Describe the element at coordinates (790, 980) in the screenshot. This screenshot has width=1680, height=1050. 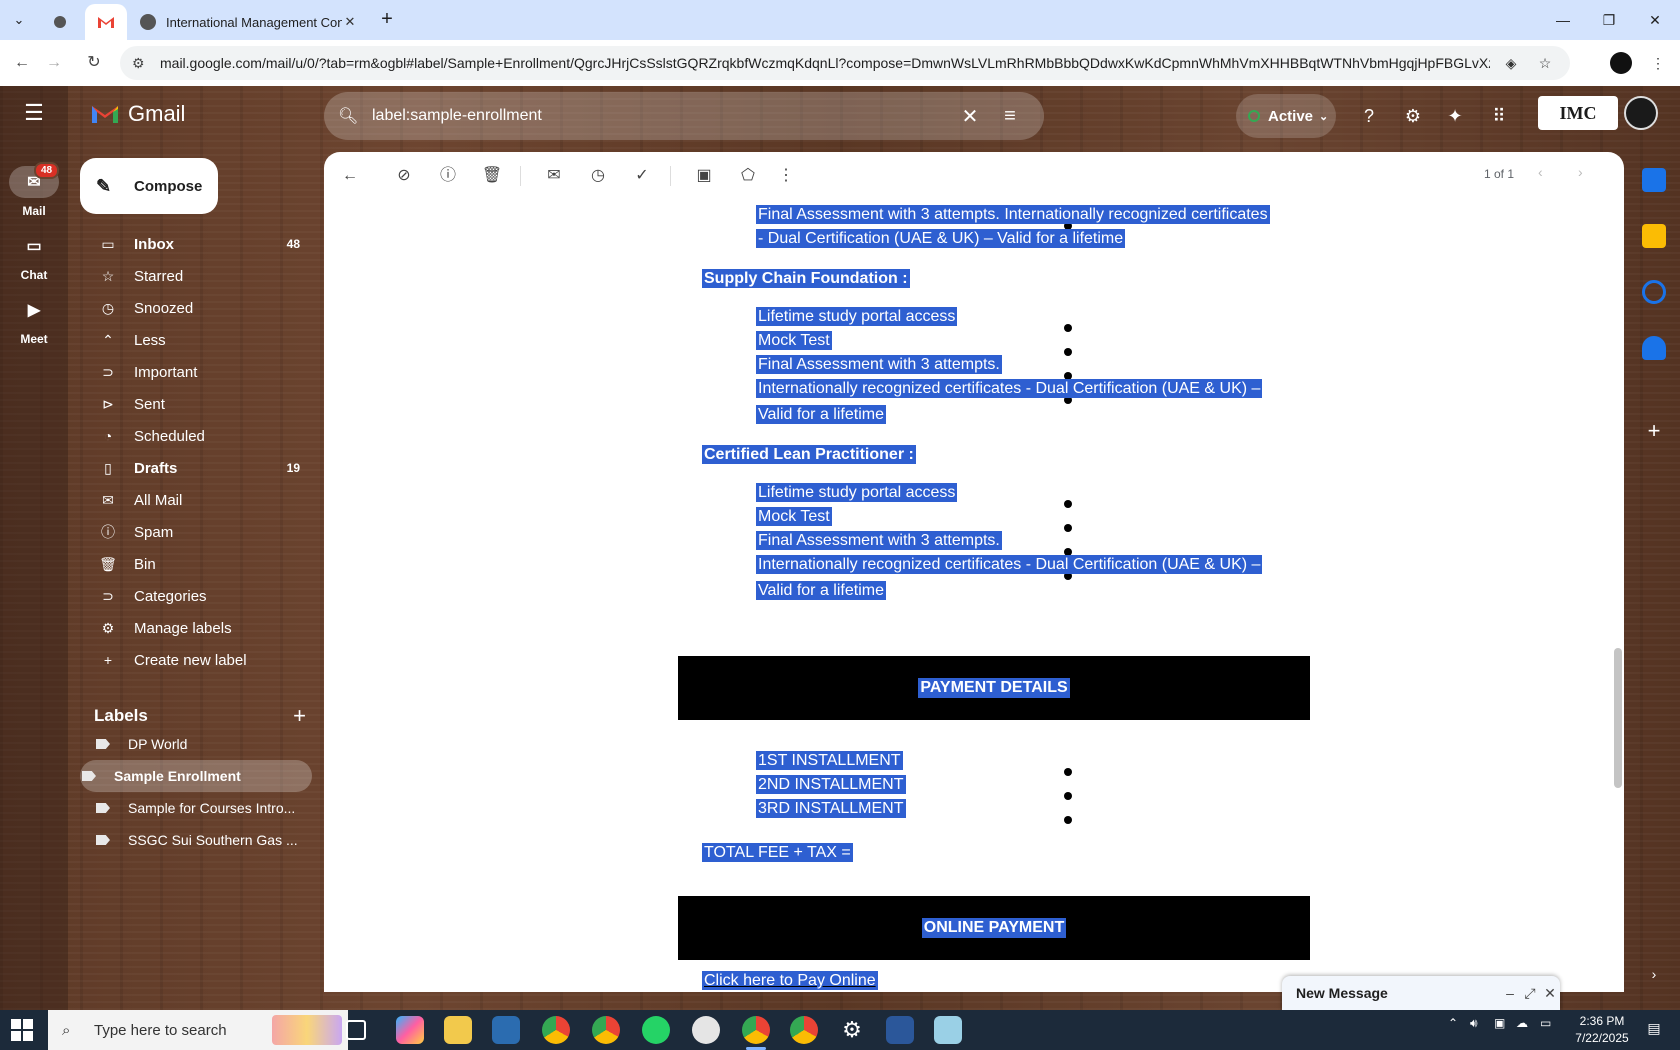
I see `pay-online-link: Click here to Pay Online` at that location.